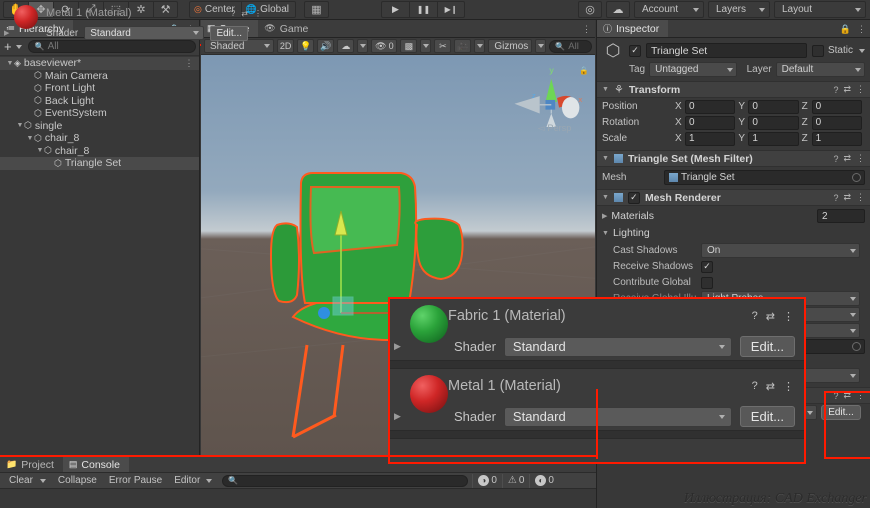 This screenshot has width=870, height=508. Describe the element at coordinates (707, 282) in the screenshot. I see `contribute-global-checkbox` at that location.